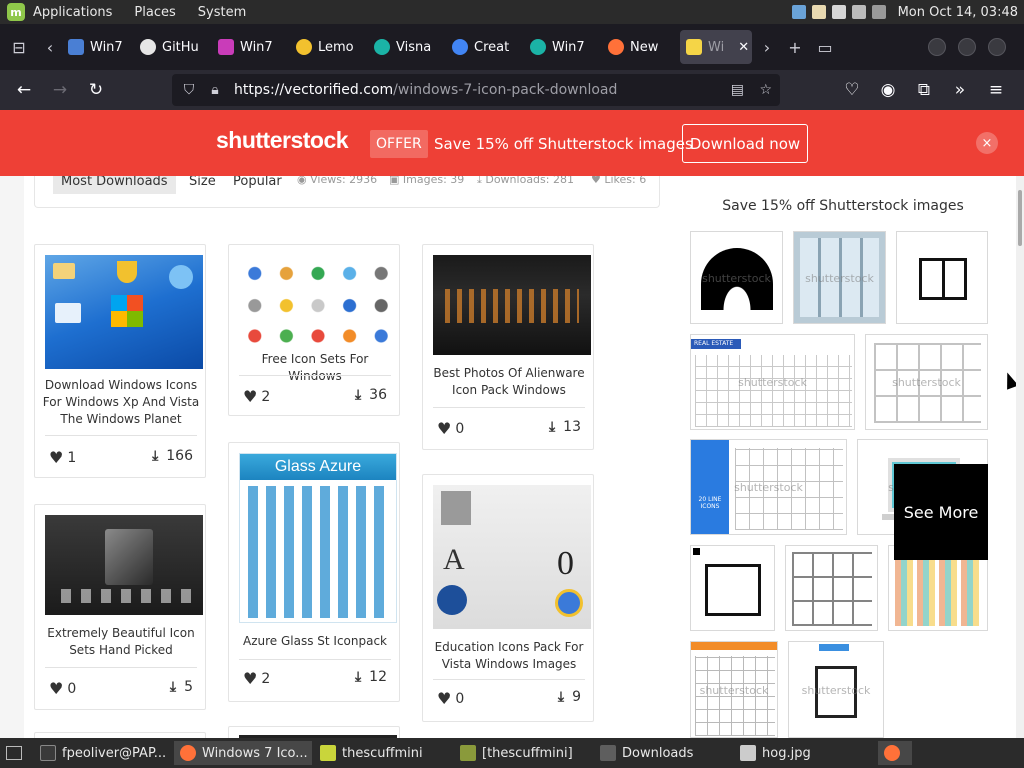 The height and width of the screenshot is (768, 1024). I want to click on places-menu: Places, so click(154, 12).